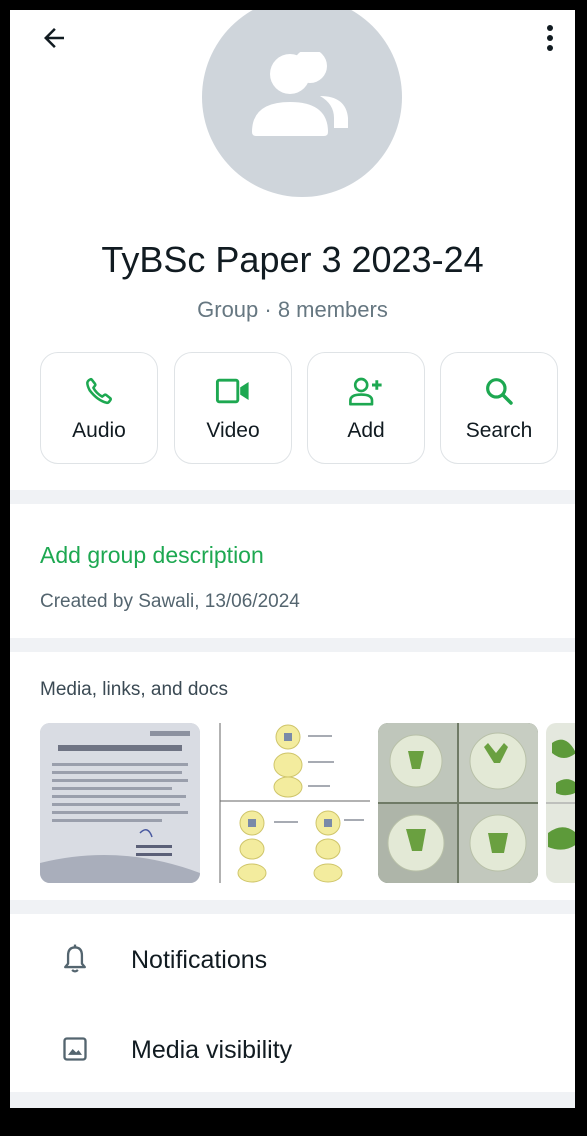 The width and height of the screenshot is (587, 1136). I want to click on more-options-button, so click(550, 38).